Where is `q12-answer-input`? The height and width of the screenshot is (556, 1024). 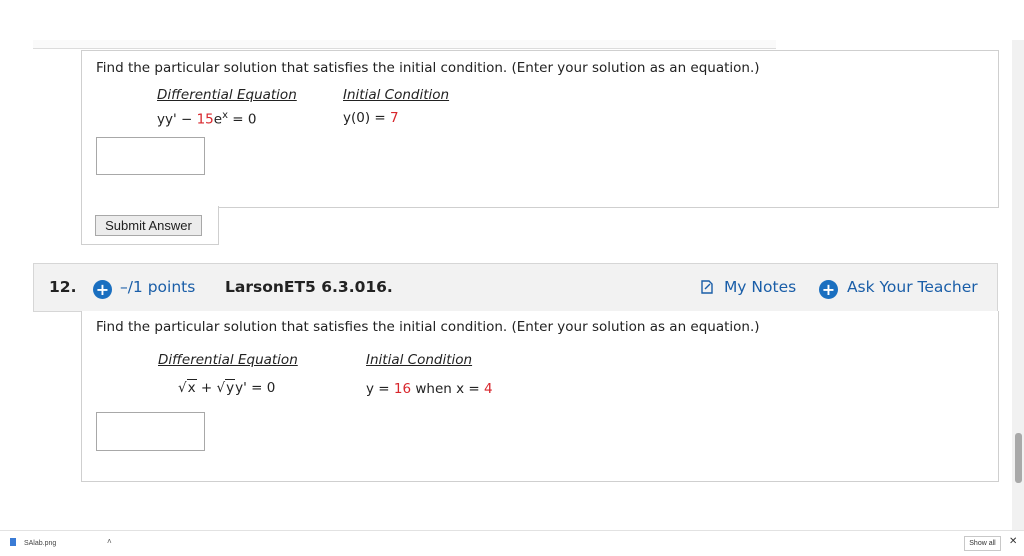
q12-answer-input is located at coordinates (150, 431).